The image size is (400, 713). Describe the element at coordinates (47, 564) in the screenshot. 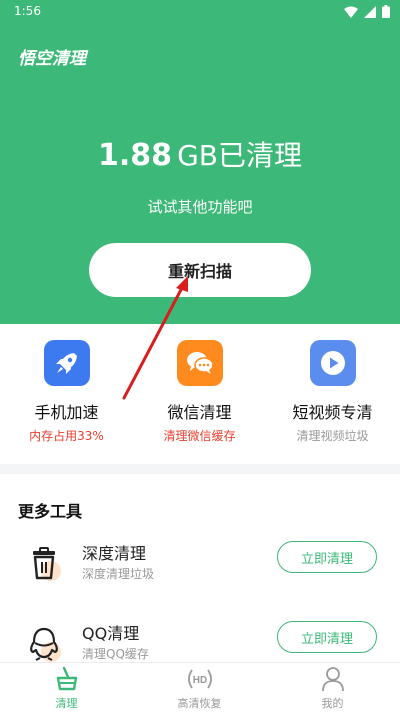

I see `trash-bin-icon` at that location.